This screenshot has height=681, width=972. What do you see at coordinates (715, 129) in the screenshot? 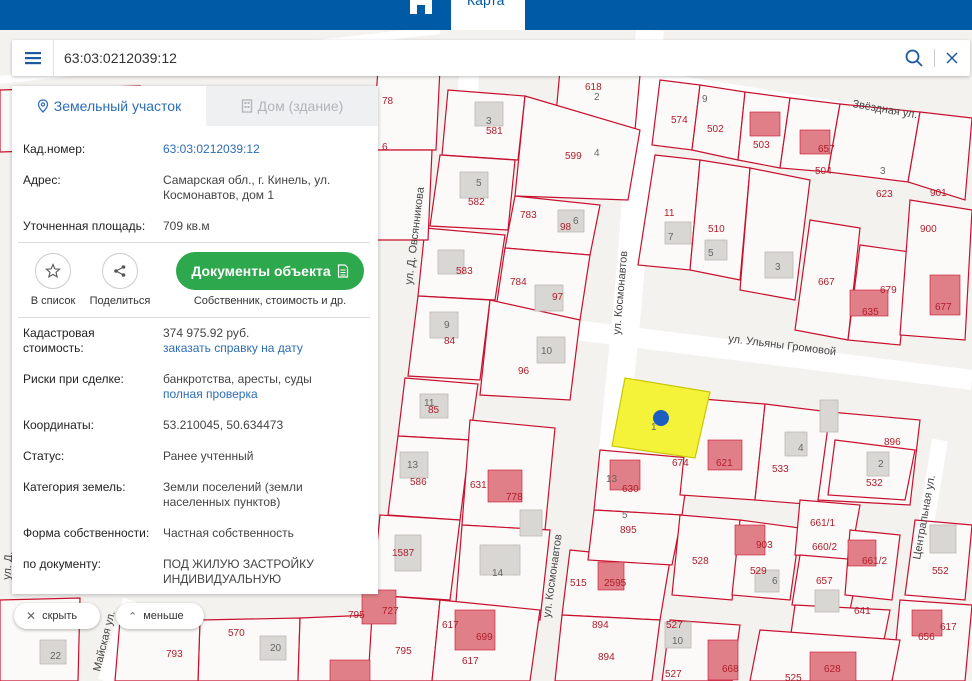
I see `svg-text: 502` at bounding box center [715, 129].